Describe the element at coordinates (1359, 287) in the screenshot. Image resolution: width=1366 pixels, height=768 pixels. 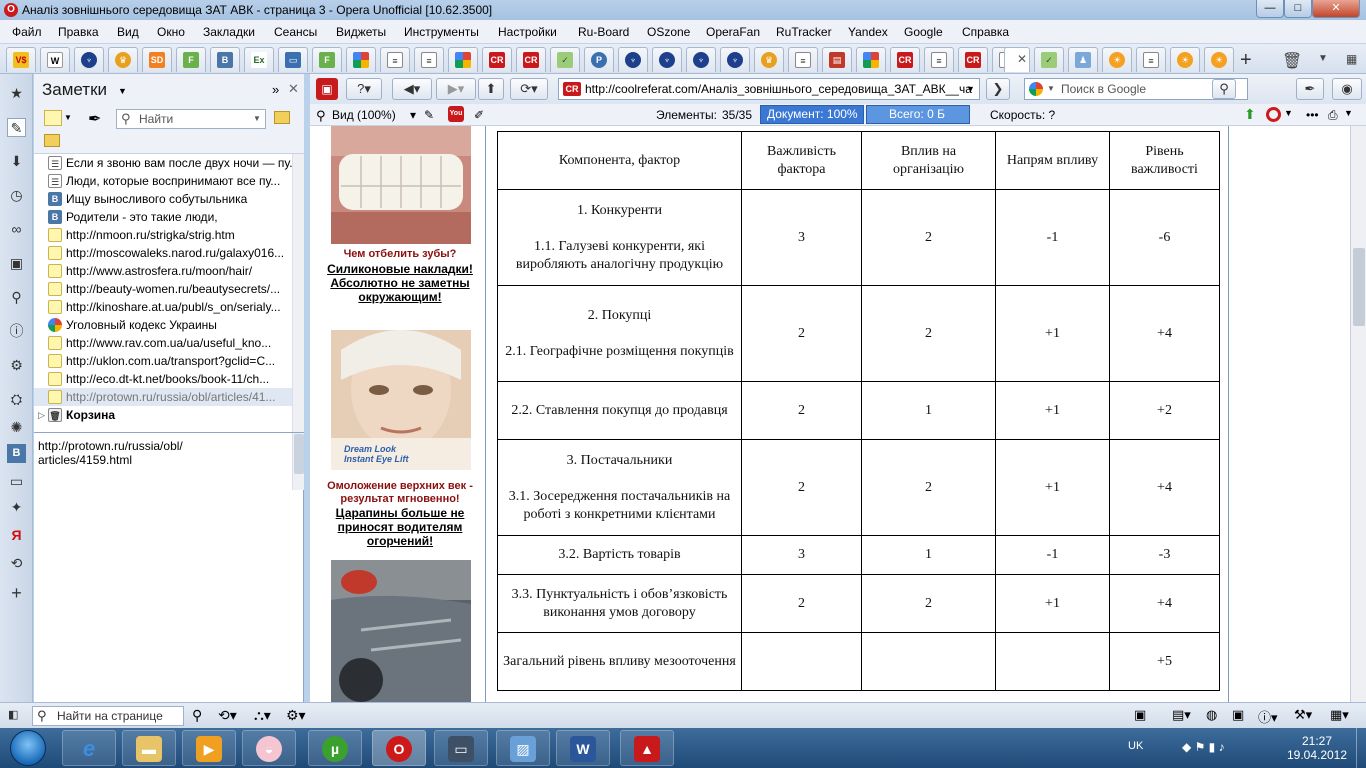
I see `scrollbar-thumb` at that location.